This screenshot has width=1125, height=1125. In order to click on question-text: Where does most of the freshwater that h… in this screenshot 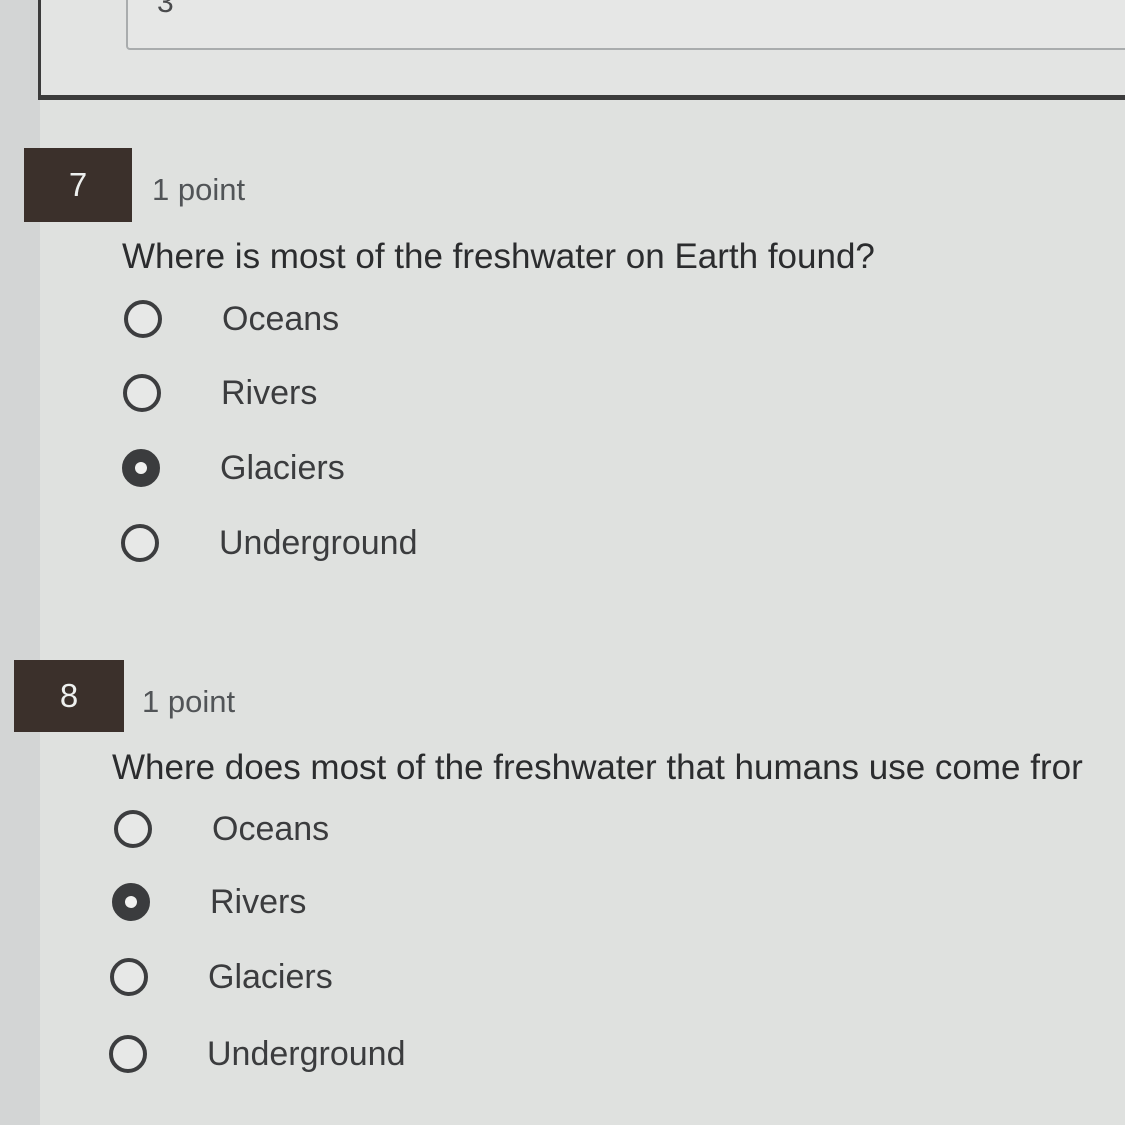, I will do `click(597, 767)`.